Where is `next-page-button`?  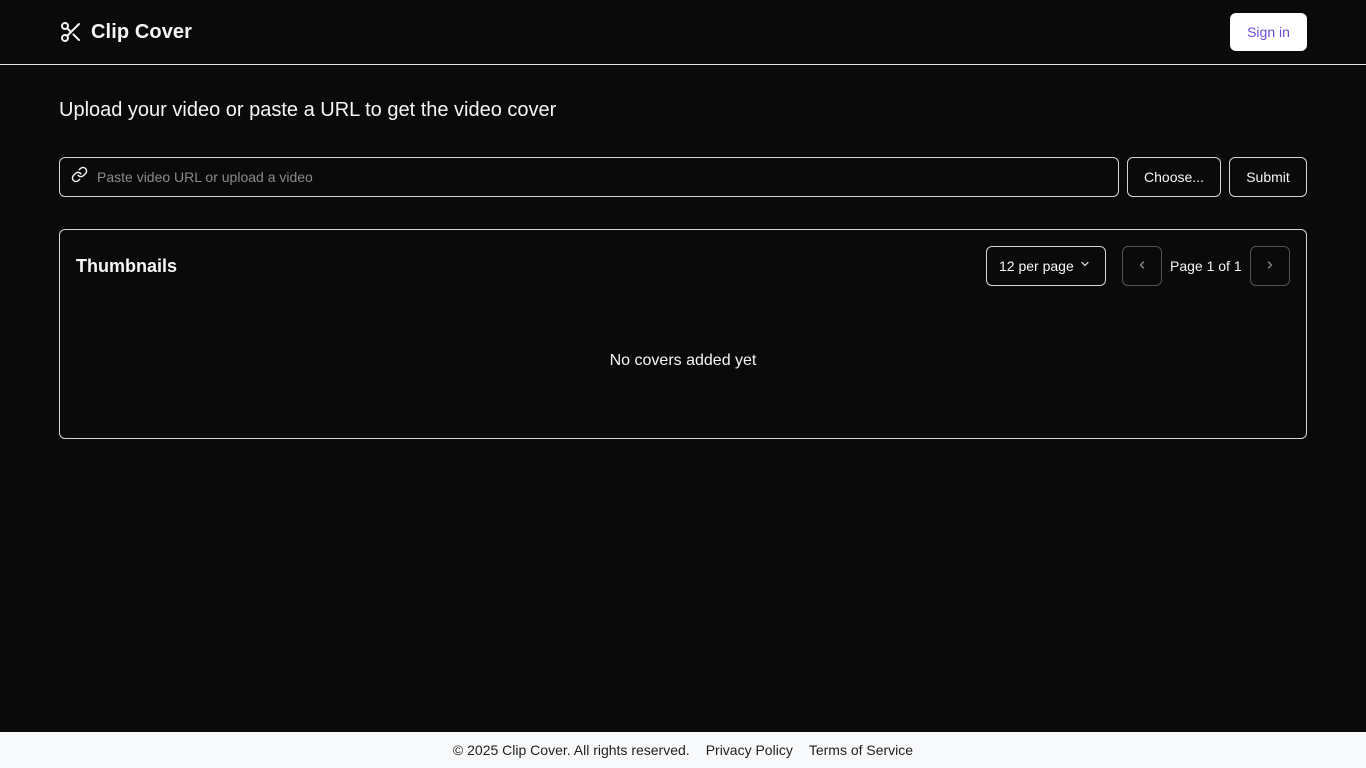 next-page-button is located at coordinates (1270, 266).